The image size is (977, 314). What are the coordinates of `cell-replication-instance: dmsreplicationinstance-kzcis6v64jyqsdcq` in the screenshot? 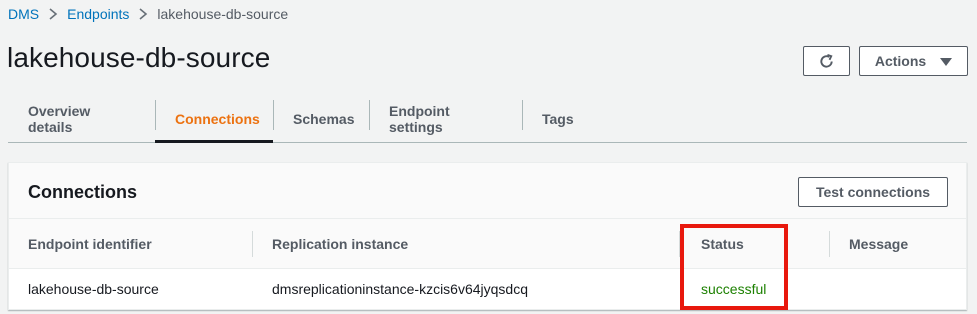 It's located at (400, 289).